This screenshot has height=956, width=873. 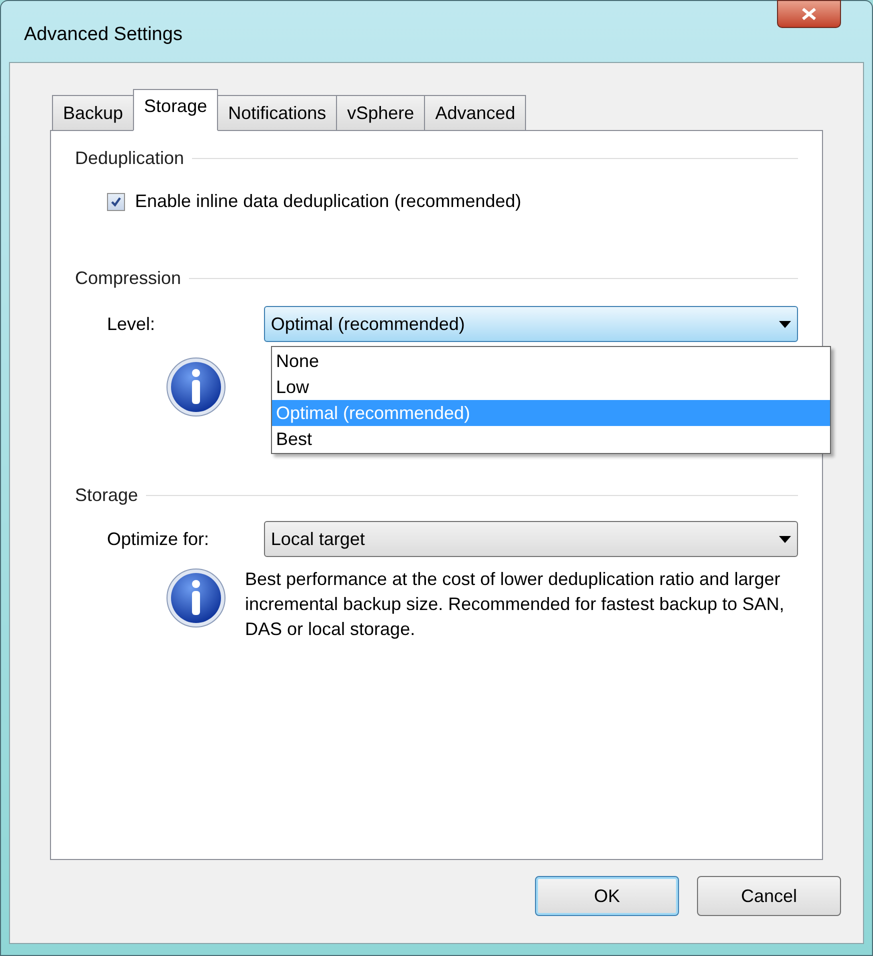 I want to click on checkbox-label: Enable inline data deduplication (recommended), so click(x=328, y=201).